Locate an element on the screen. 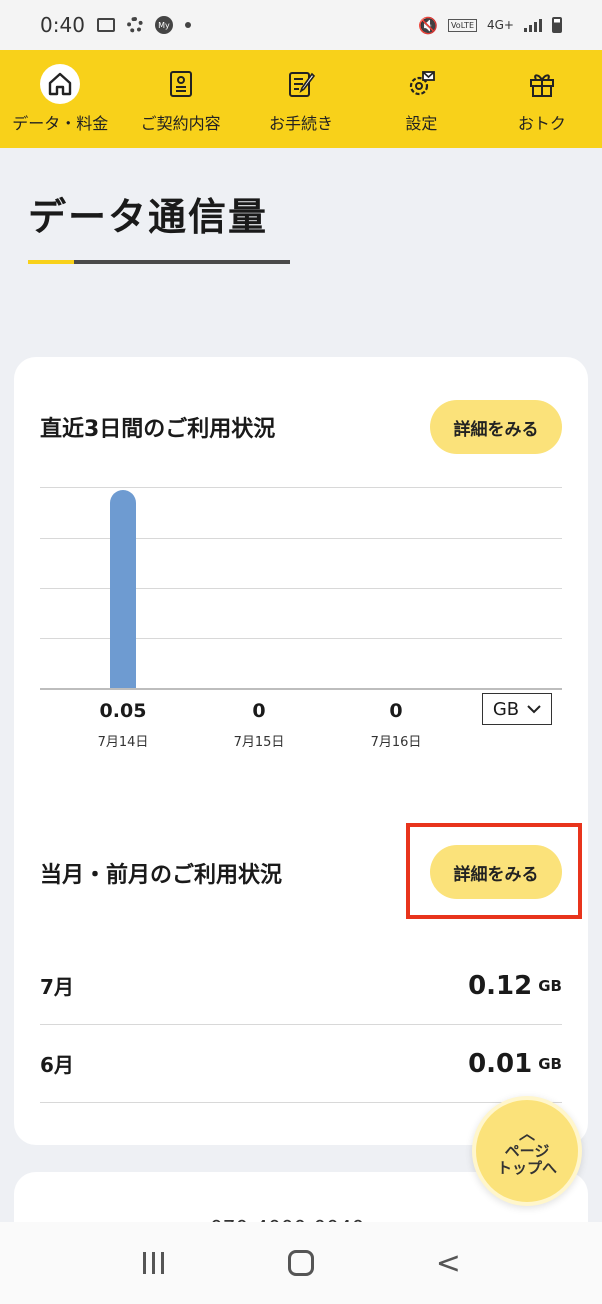  nav-item-procedure: お手続き is located at coordinates (301, 99).